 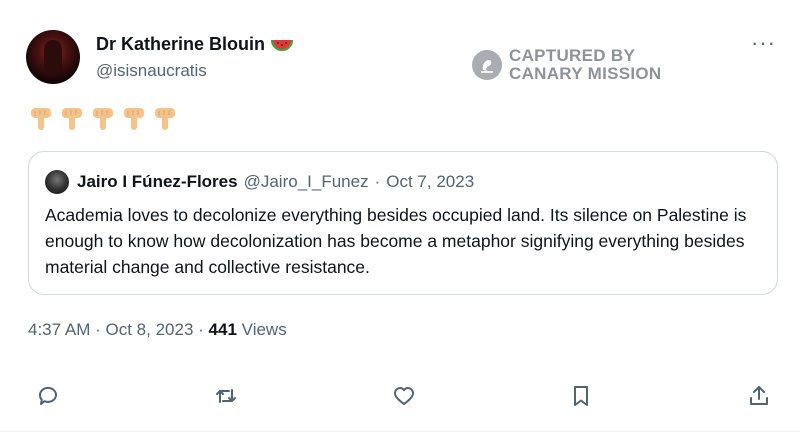 What do you see at coordinates (487, 65) in the screenshot?
I see `canary-logo-icon` at bounding box center [487, 65].